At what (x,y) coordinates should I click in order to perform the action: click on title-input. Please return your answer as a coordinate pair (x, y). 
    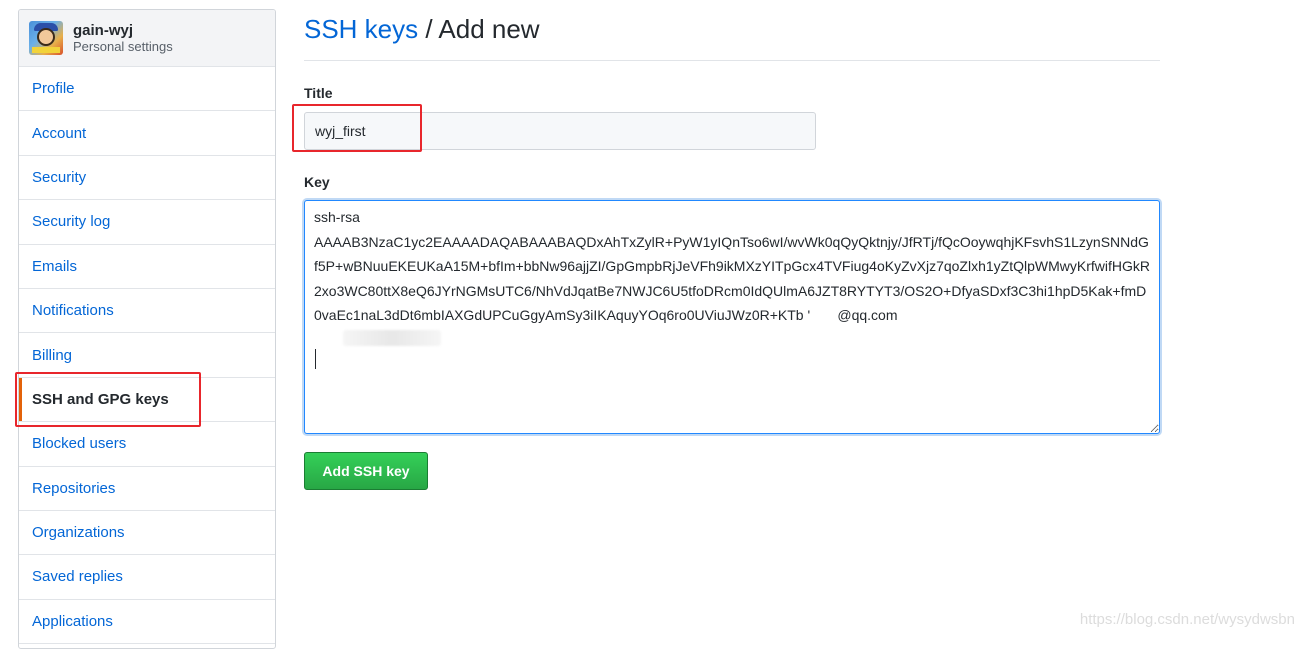
    Looking at the image, I should click on (560, 131).